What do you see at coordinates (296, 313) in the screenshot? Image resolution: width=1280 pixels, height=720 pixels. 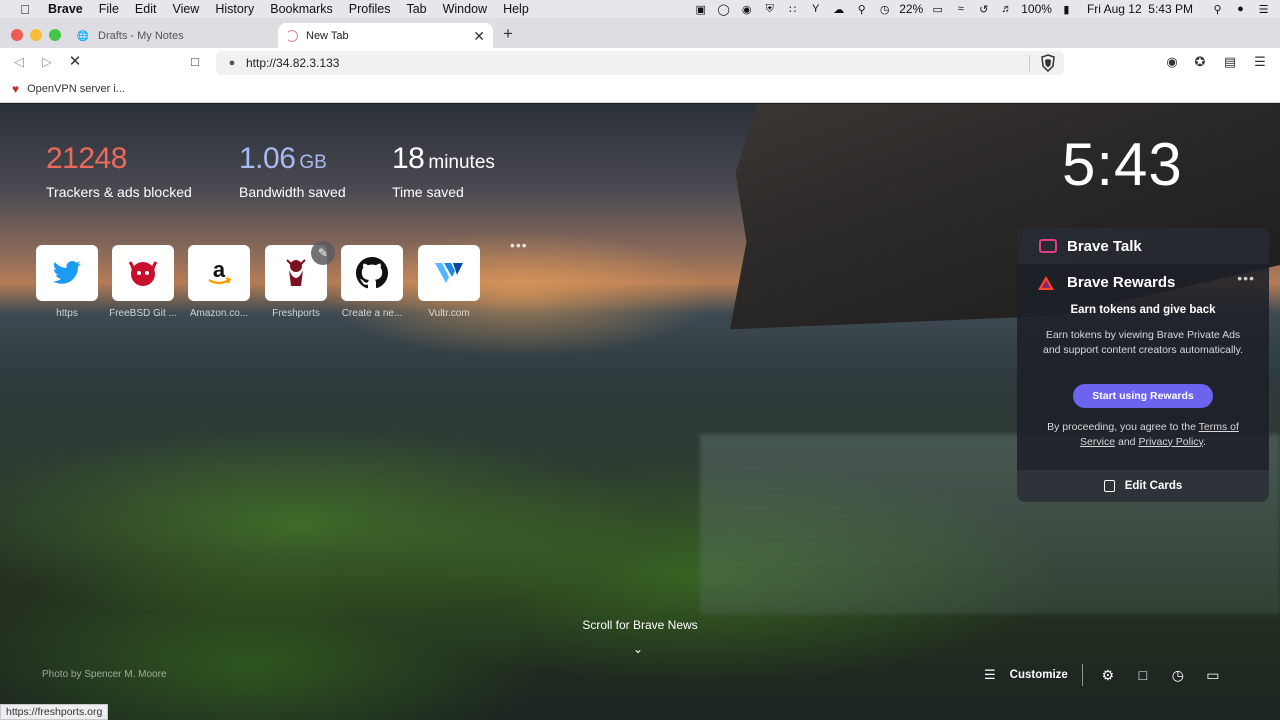 I see `top-site-label: Freshports` at bounding box center [296, 313].